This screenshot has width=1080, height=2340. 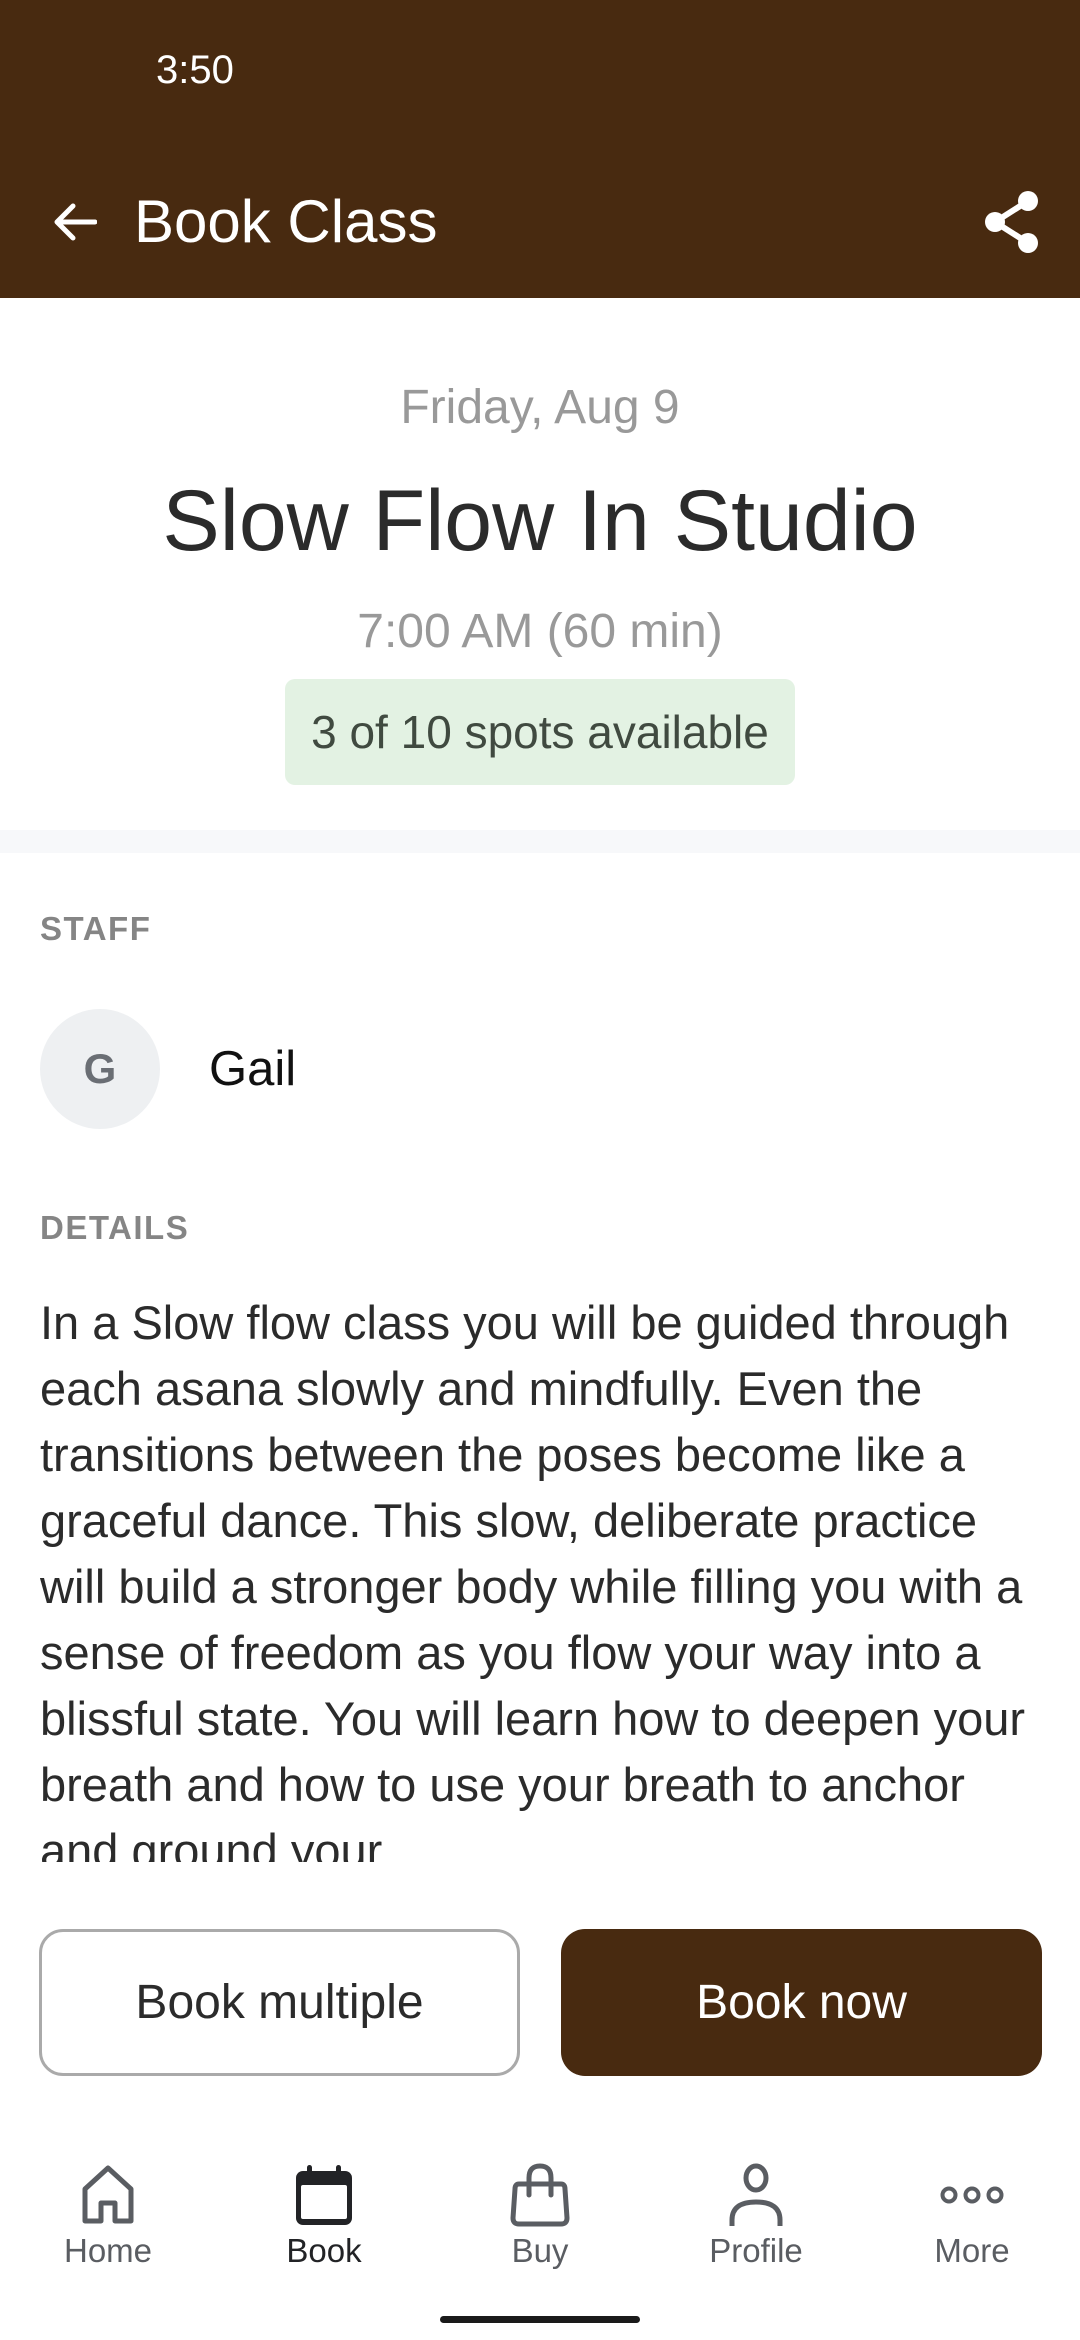 I want to click on section-divider, so click(x=540, y=841).